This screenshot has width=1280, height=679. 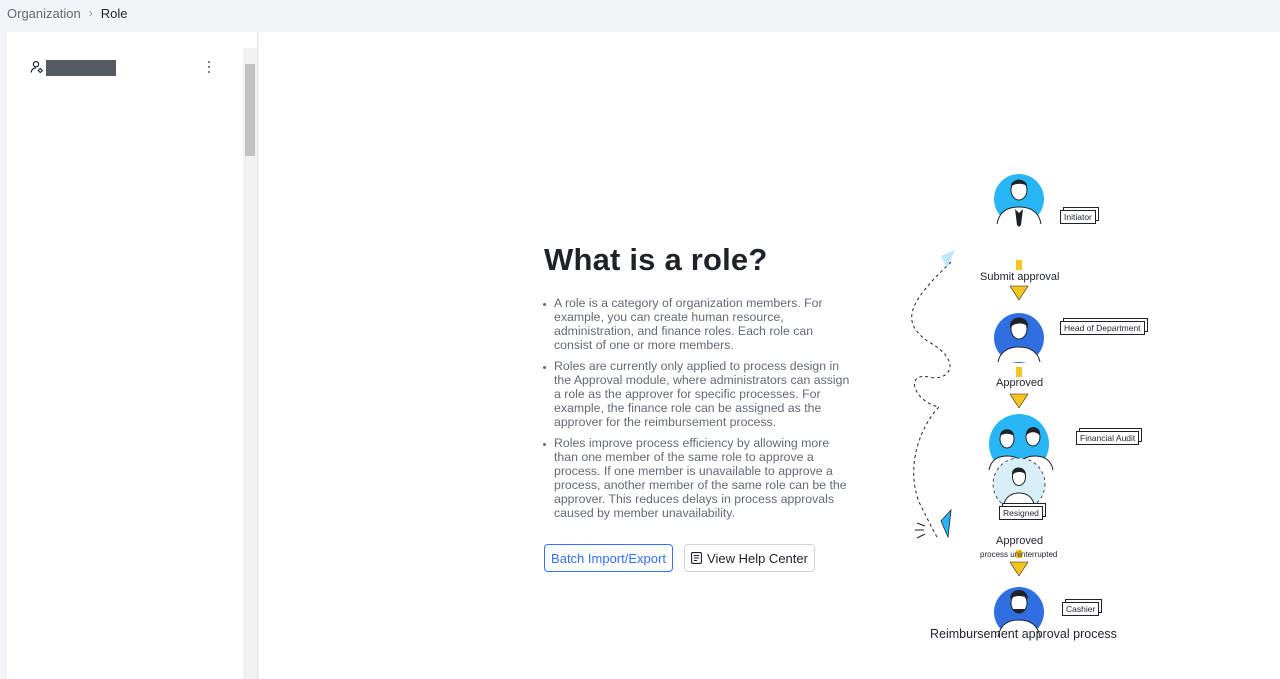 What do you see at coordinates (125, 67) in the screenshot?
I see `role-list-item` at bounding box center [125, 67].